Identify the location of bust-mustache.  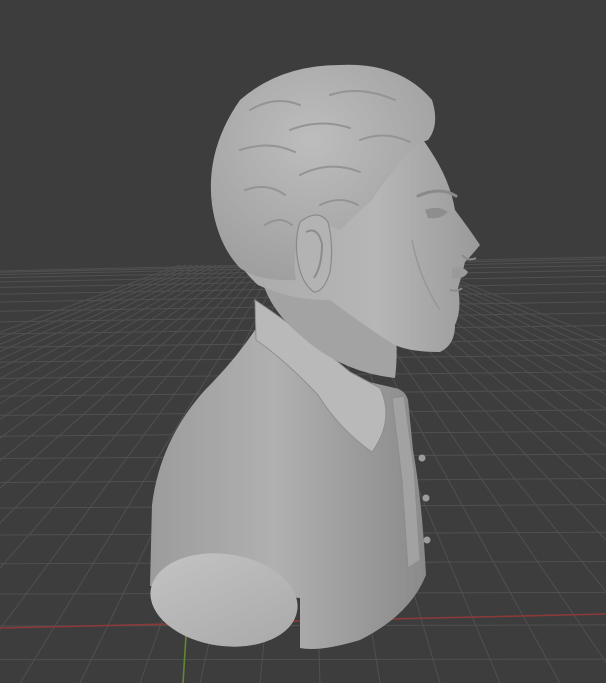
(460, 273).